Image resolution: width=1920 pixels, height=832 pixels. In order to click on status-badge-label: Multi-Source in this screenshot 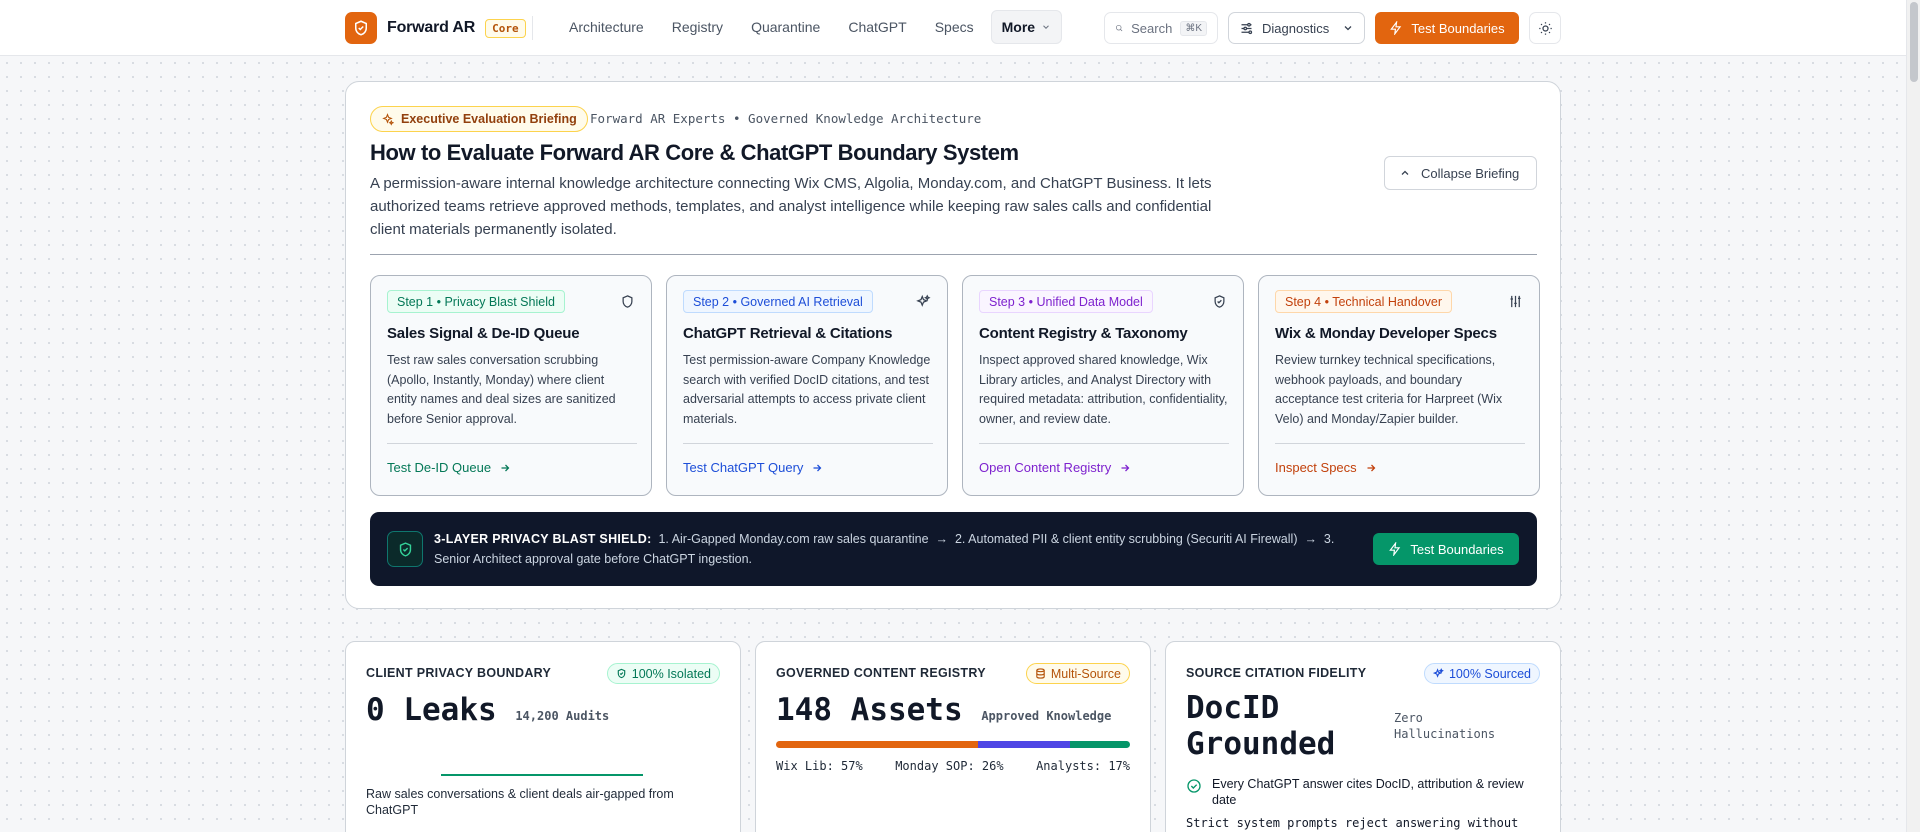, I will do `click(1085, 673)`.